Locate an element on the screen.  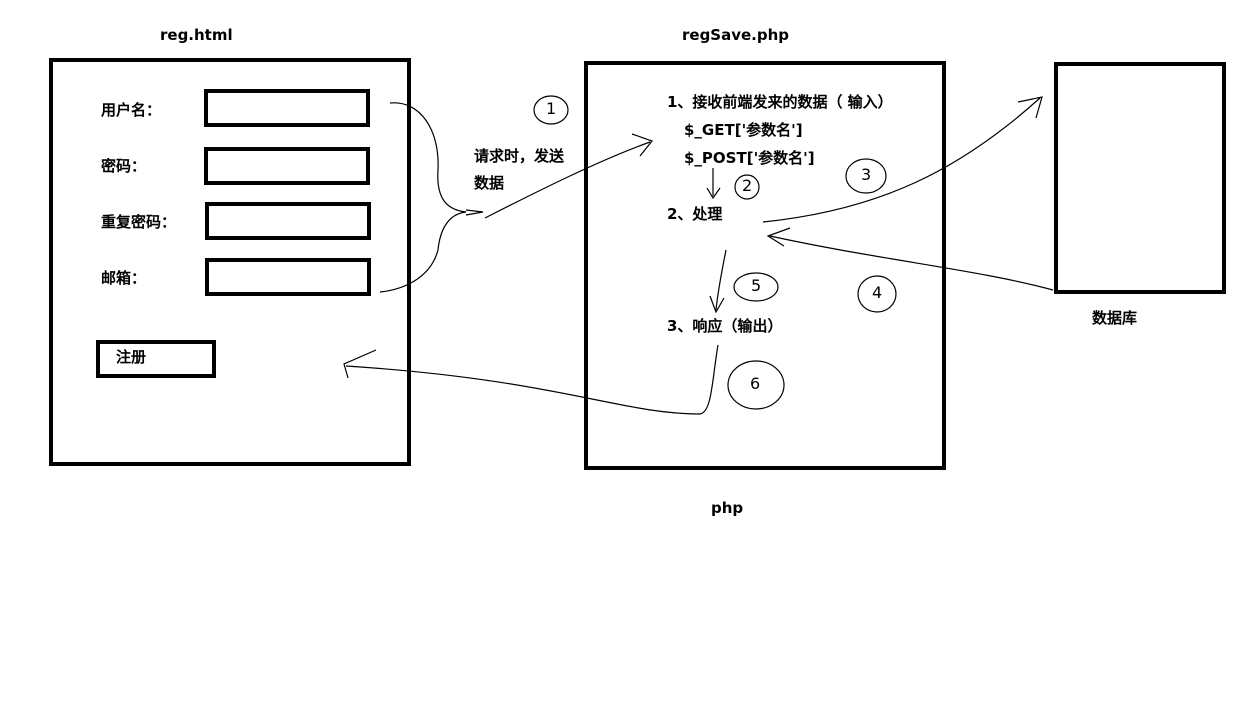
brace-tip is located at coordinates (474, 212).